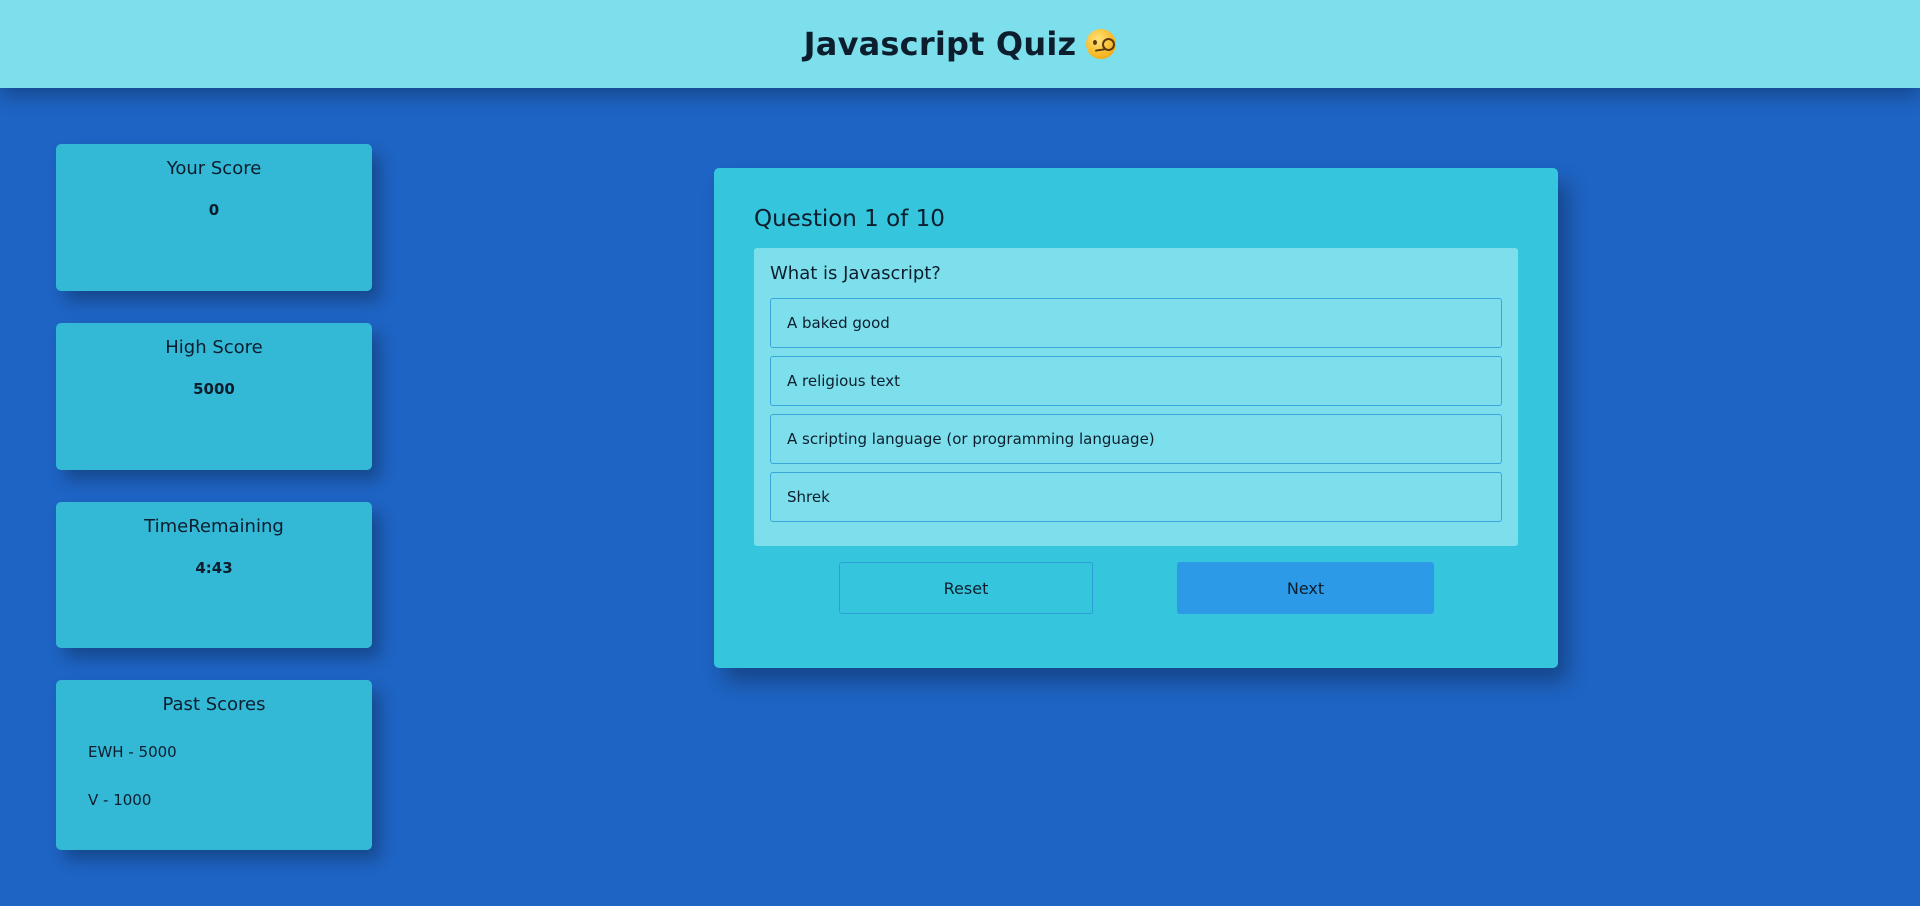  Describe the element at coordinates (849, 219) in the screenshot. I see `question-counter: Question 1 of 10` at that location.